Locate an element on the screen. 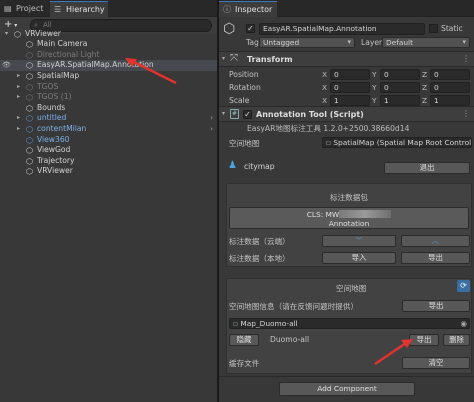  annotation-arrow-hierarchy is located at coordinates (151, 71).